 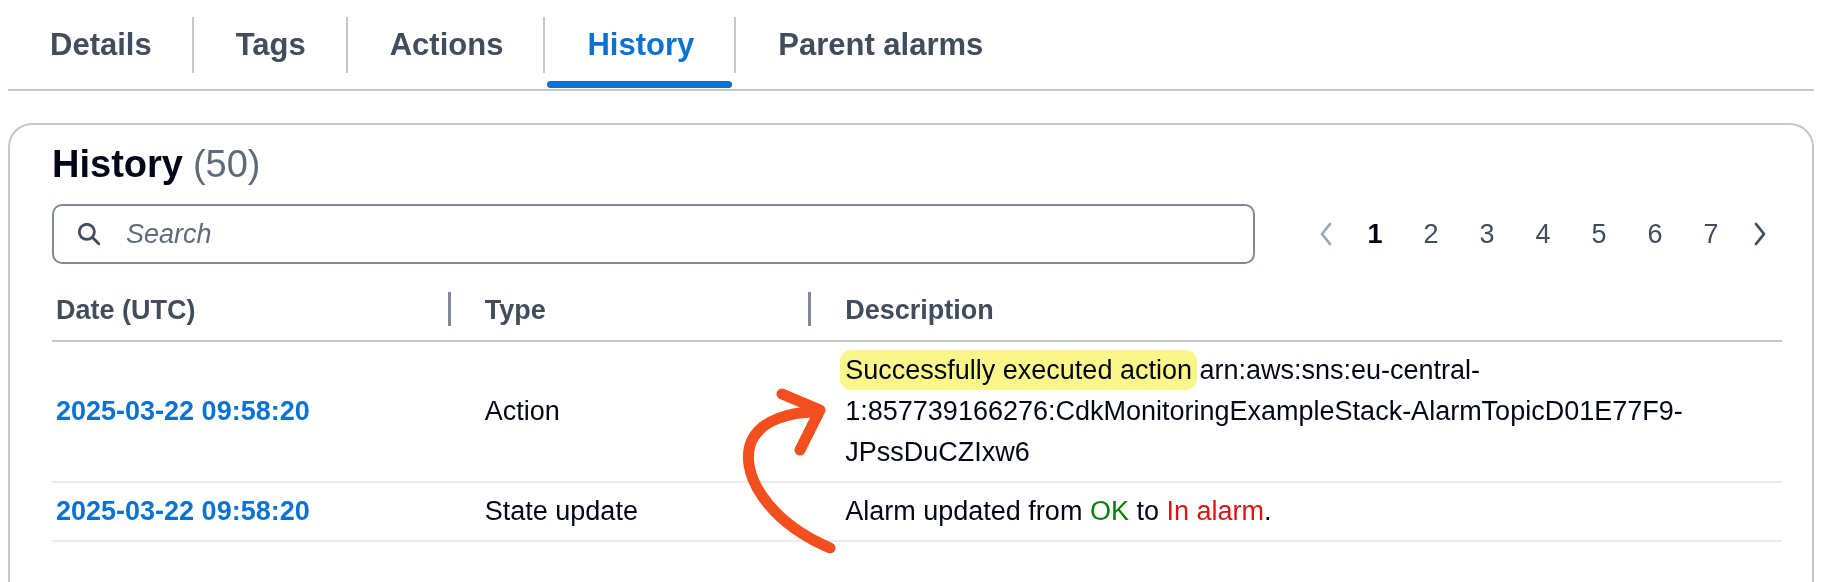 I want to click on table-cell: State update, so click(x=561, y=511).